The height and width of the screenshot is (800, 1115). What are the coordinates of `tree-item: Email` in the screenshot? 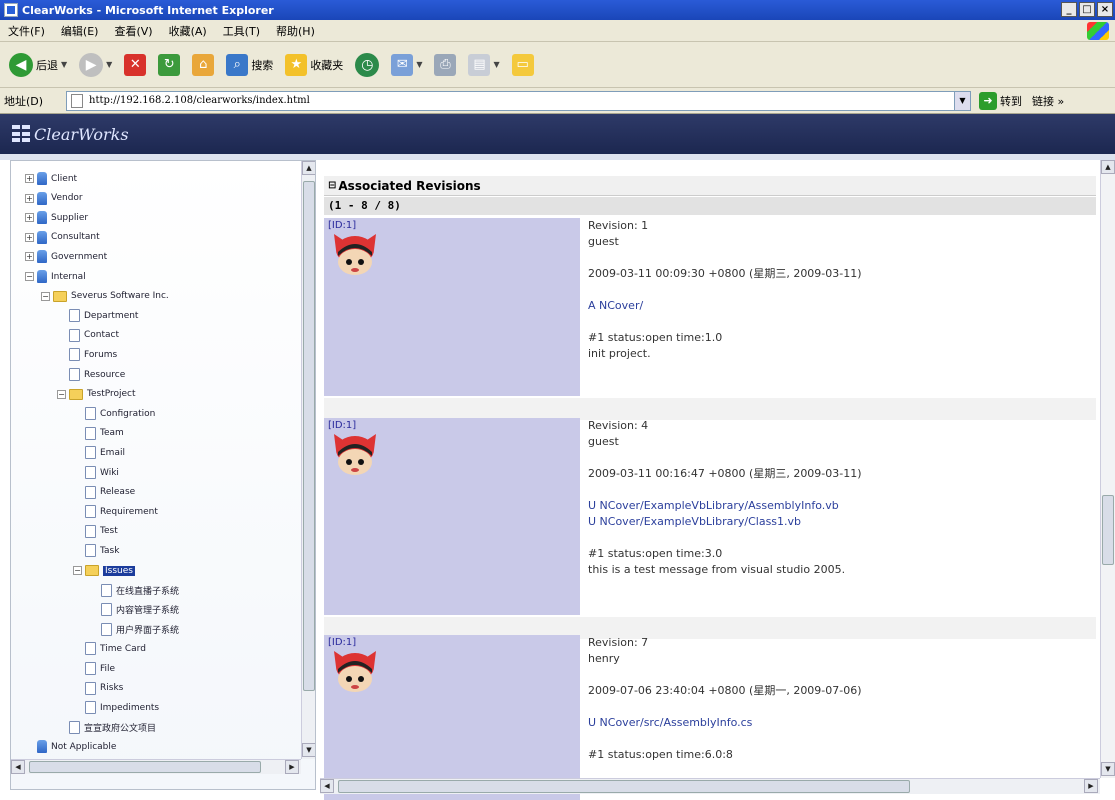 It's located at (105, 452).